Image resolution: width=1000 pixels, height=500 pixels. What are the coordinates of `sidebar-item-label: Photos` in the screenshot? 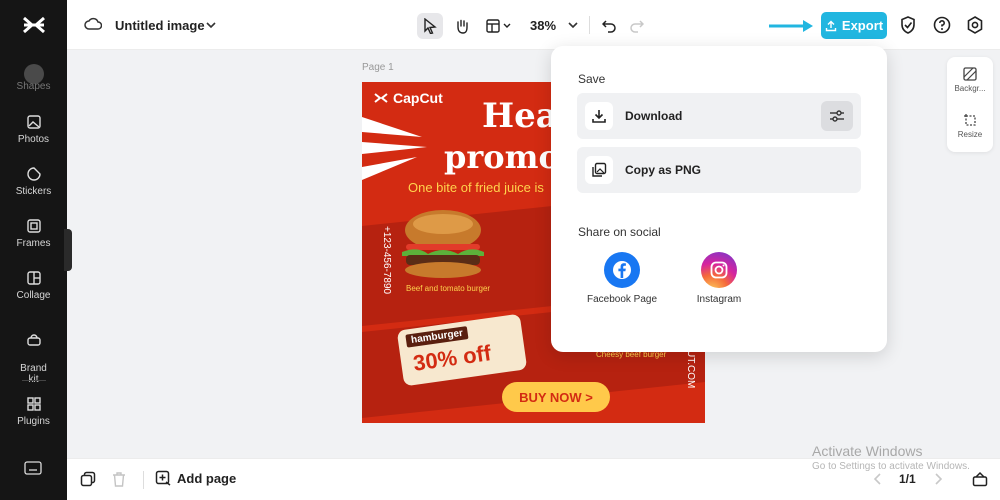 It's located at (33, 139).